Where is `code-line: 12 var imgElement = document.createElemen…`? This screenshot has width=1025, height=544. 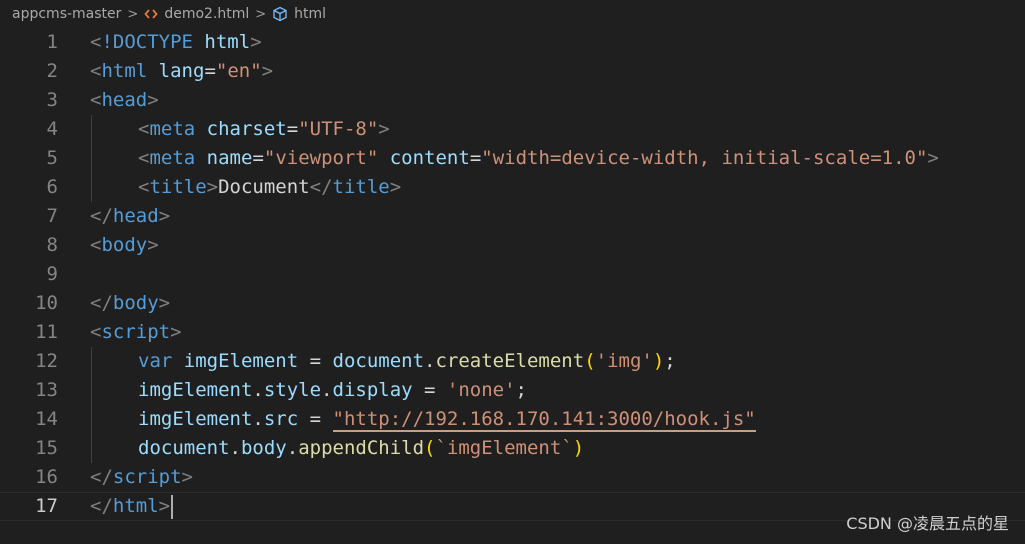 code-line: 12 var imgElement = document.createElemen… is located at coordinates (512, 361).